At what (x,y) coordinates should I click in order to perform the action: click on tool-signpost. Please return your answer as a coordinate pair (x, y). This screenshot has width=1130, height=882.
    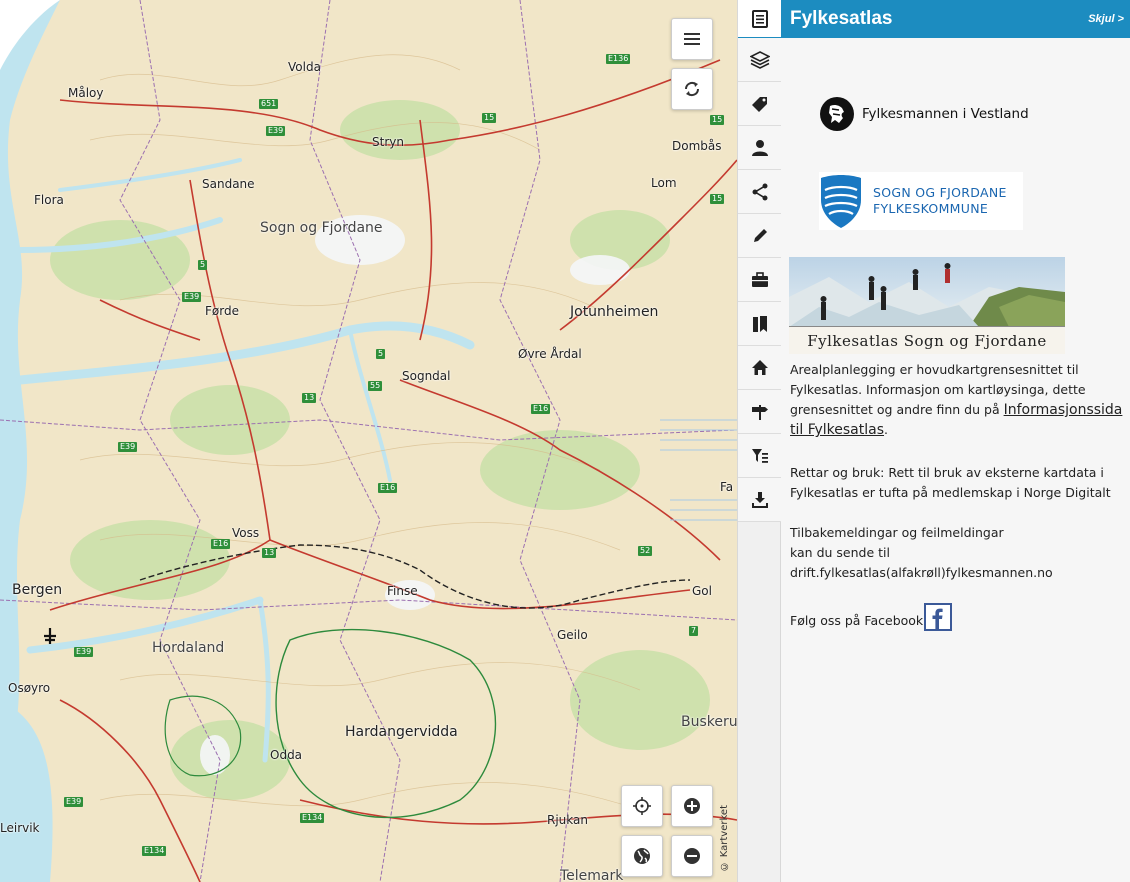
    Looking at the image, I should click on (760, 412).